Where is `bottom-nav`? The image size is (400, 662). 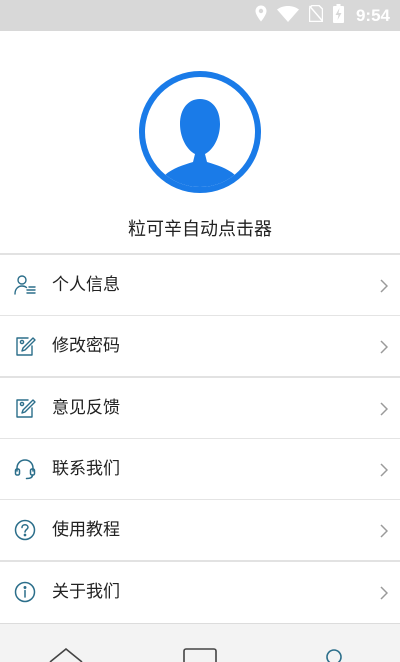 bottom-nav is located at coordinates (200, 642).